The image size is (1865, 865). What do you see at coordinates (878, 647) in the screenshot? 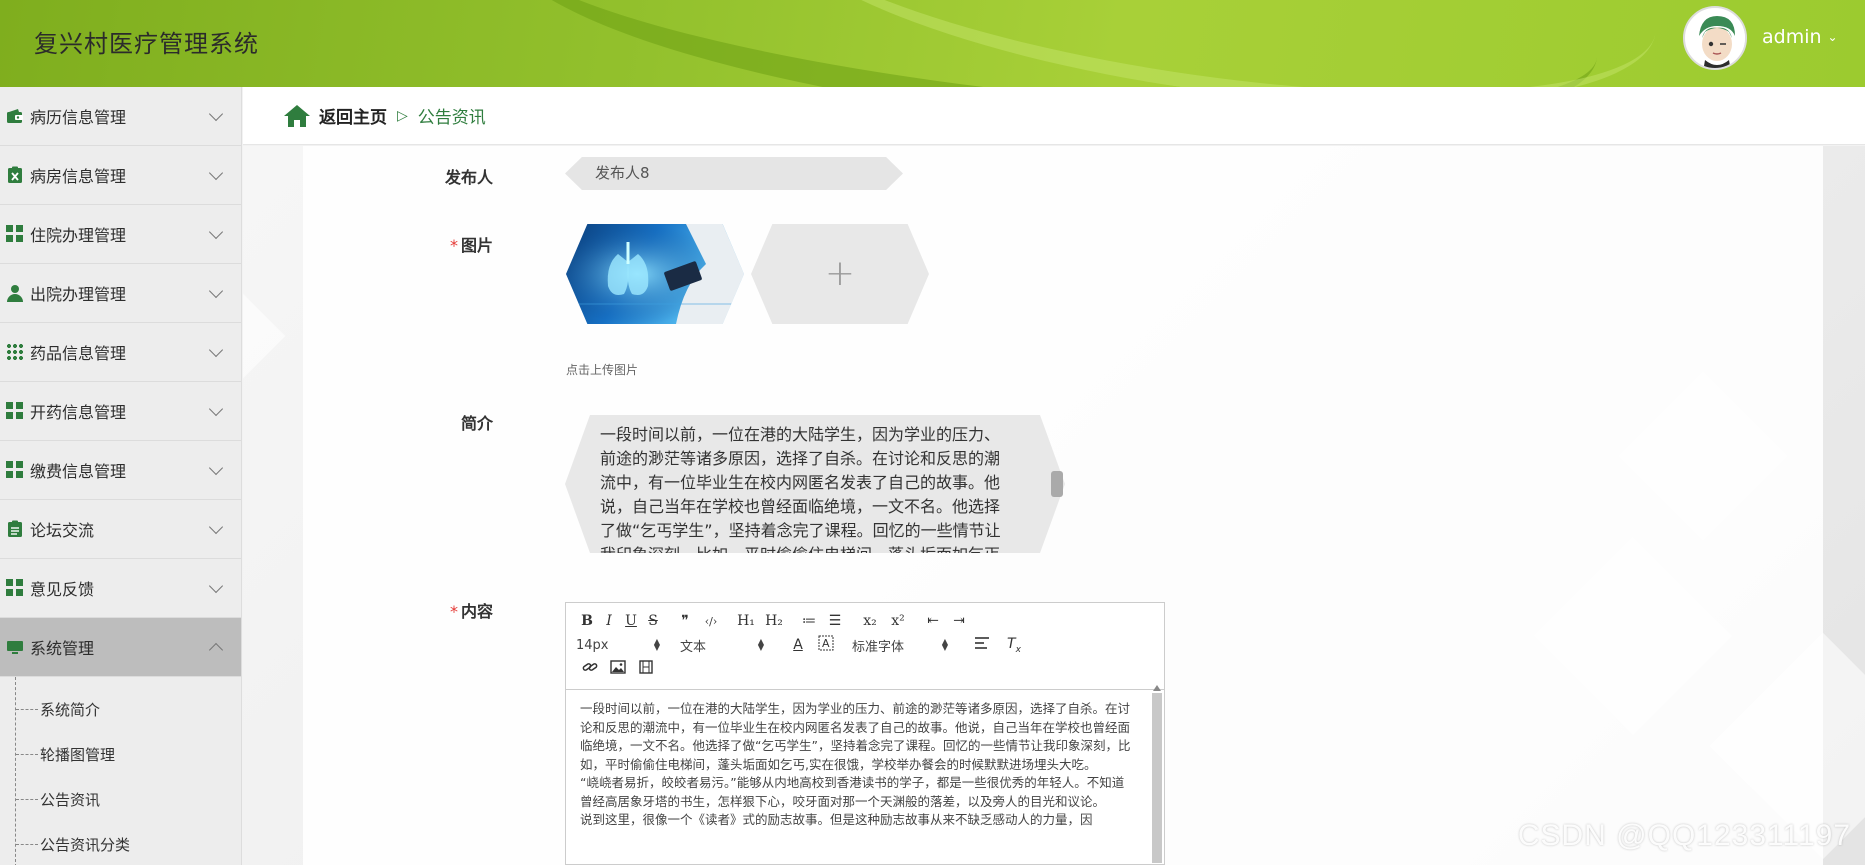
I see `font-family-value: 标准字体` at bounding box center [878, 647].